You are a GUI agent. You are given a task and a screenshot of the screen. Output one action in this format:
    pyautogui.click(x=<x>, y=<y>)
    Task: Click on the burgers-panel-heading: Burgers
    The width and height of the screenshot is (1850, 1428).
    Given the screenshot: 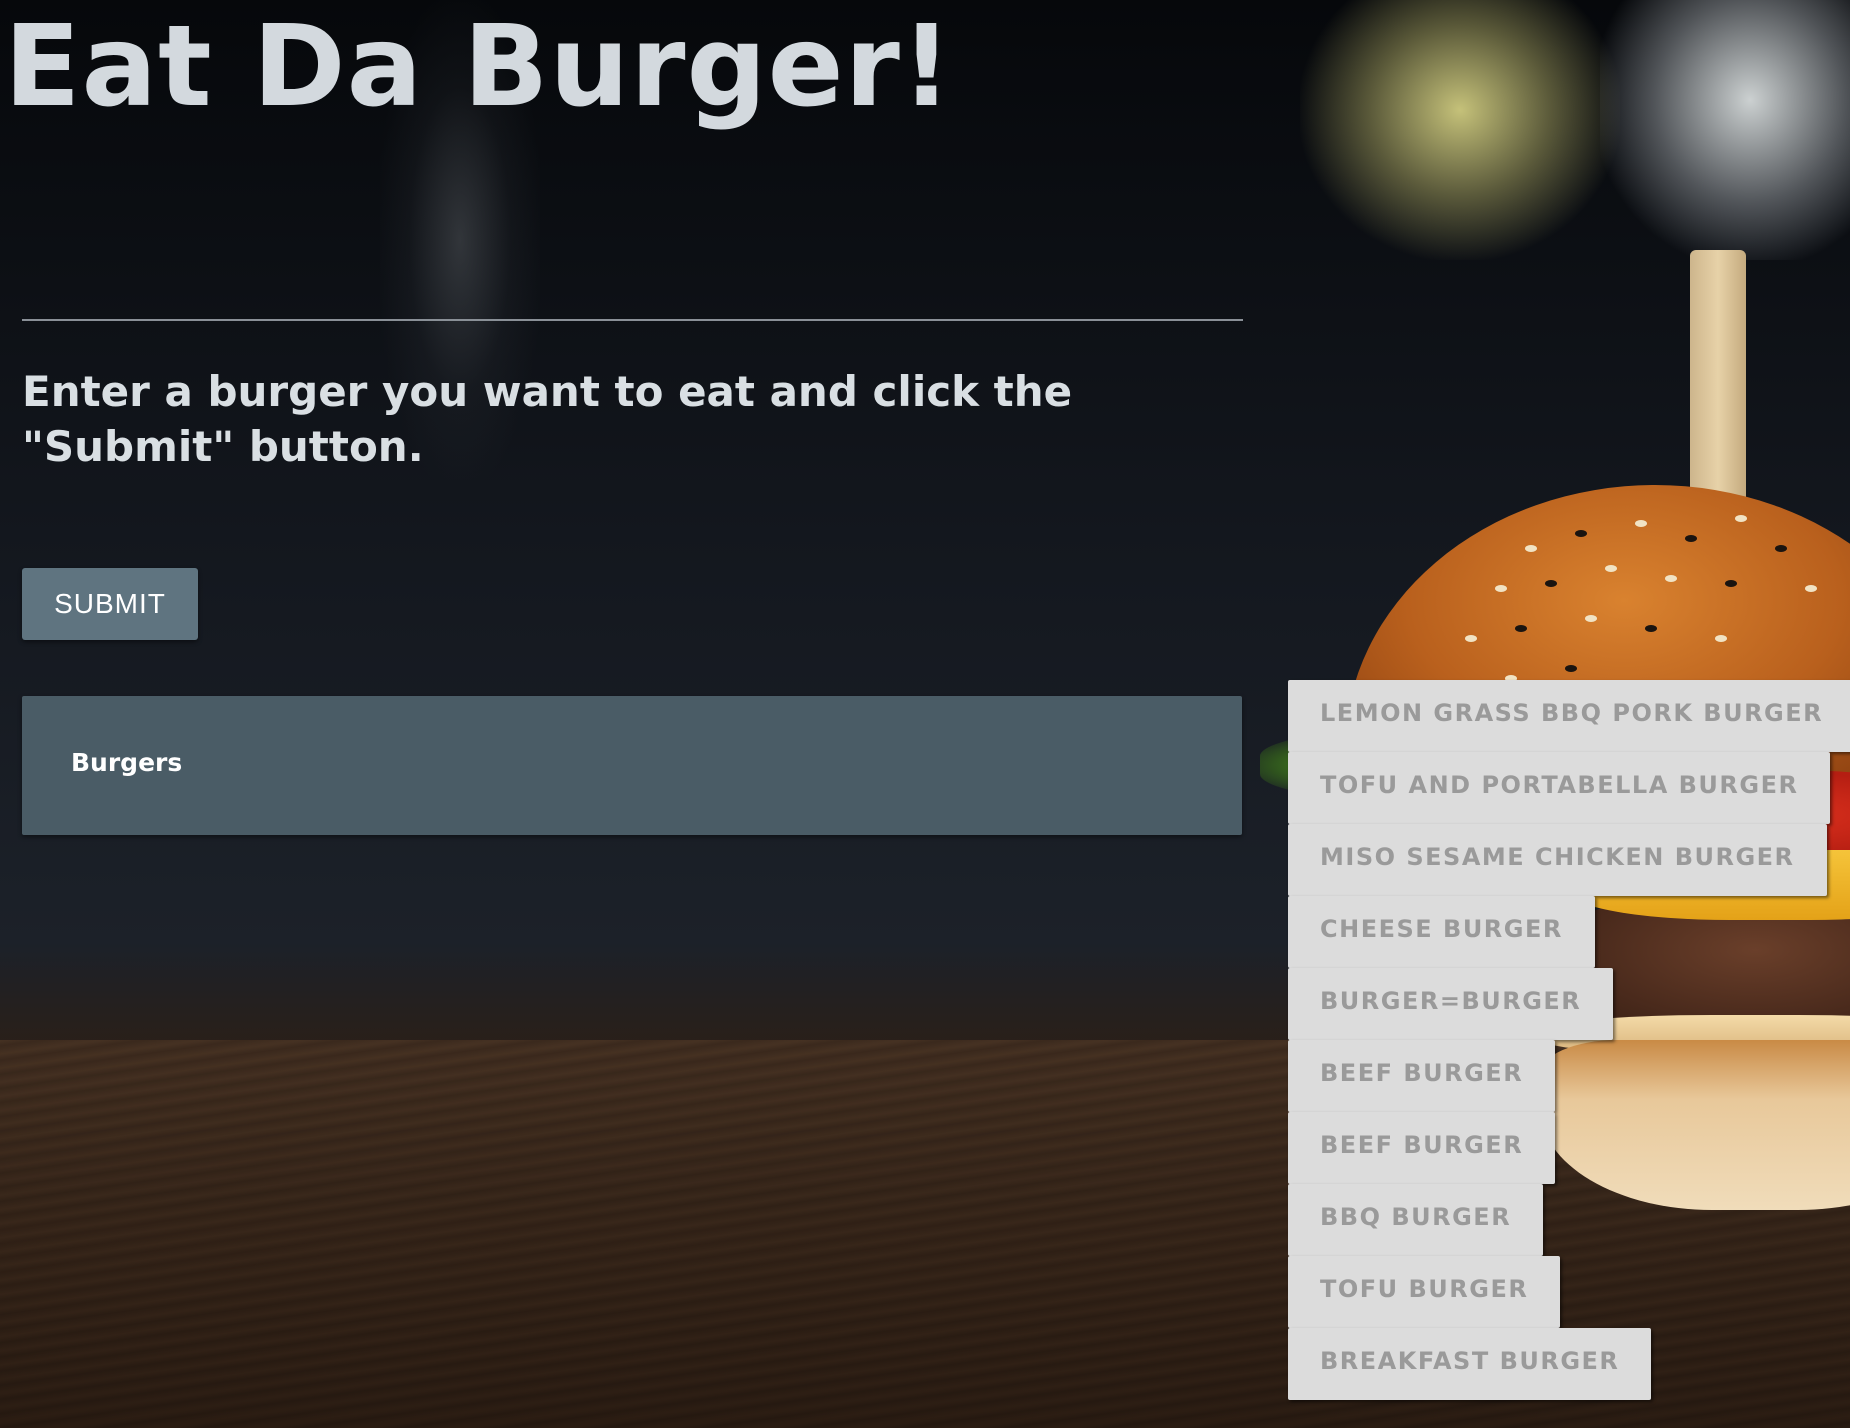 What is the action you would take?
    pyautogui.click(x=127, y=762)
    